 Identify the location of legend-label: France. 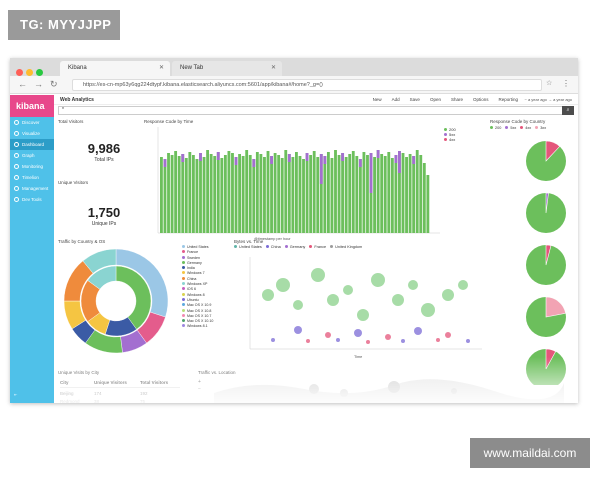
(320, 247).